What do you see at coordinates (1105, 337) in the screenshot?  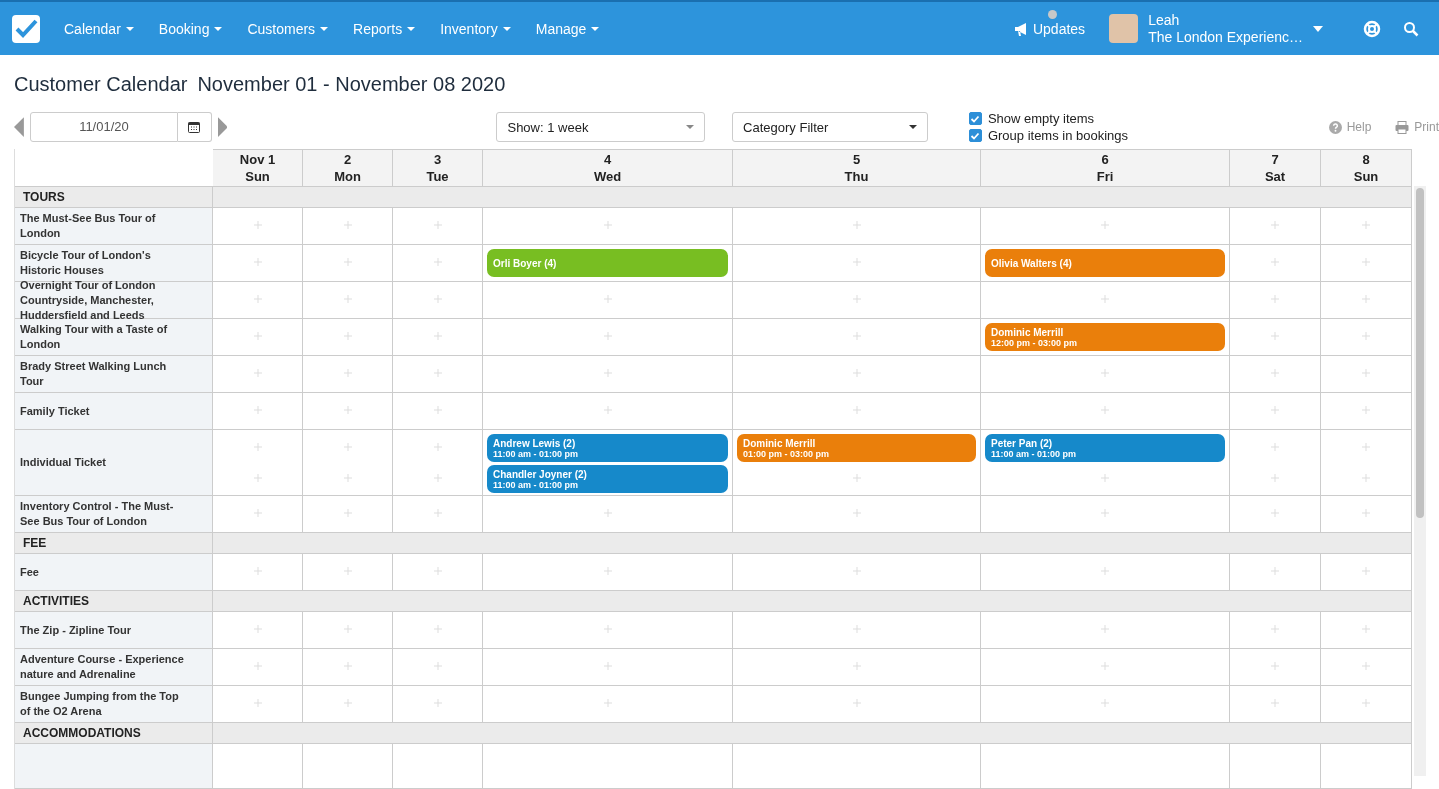 I see `booking-event: Dominic Merrill 12:00 pm - 03:00 pm` at bounding box center [1105, 337].